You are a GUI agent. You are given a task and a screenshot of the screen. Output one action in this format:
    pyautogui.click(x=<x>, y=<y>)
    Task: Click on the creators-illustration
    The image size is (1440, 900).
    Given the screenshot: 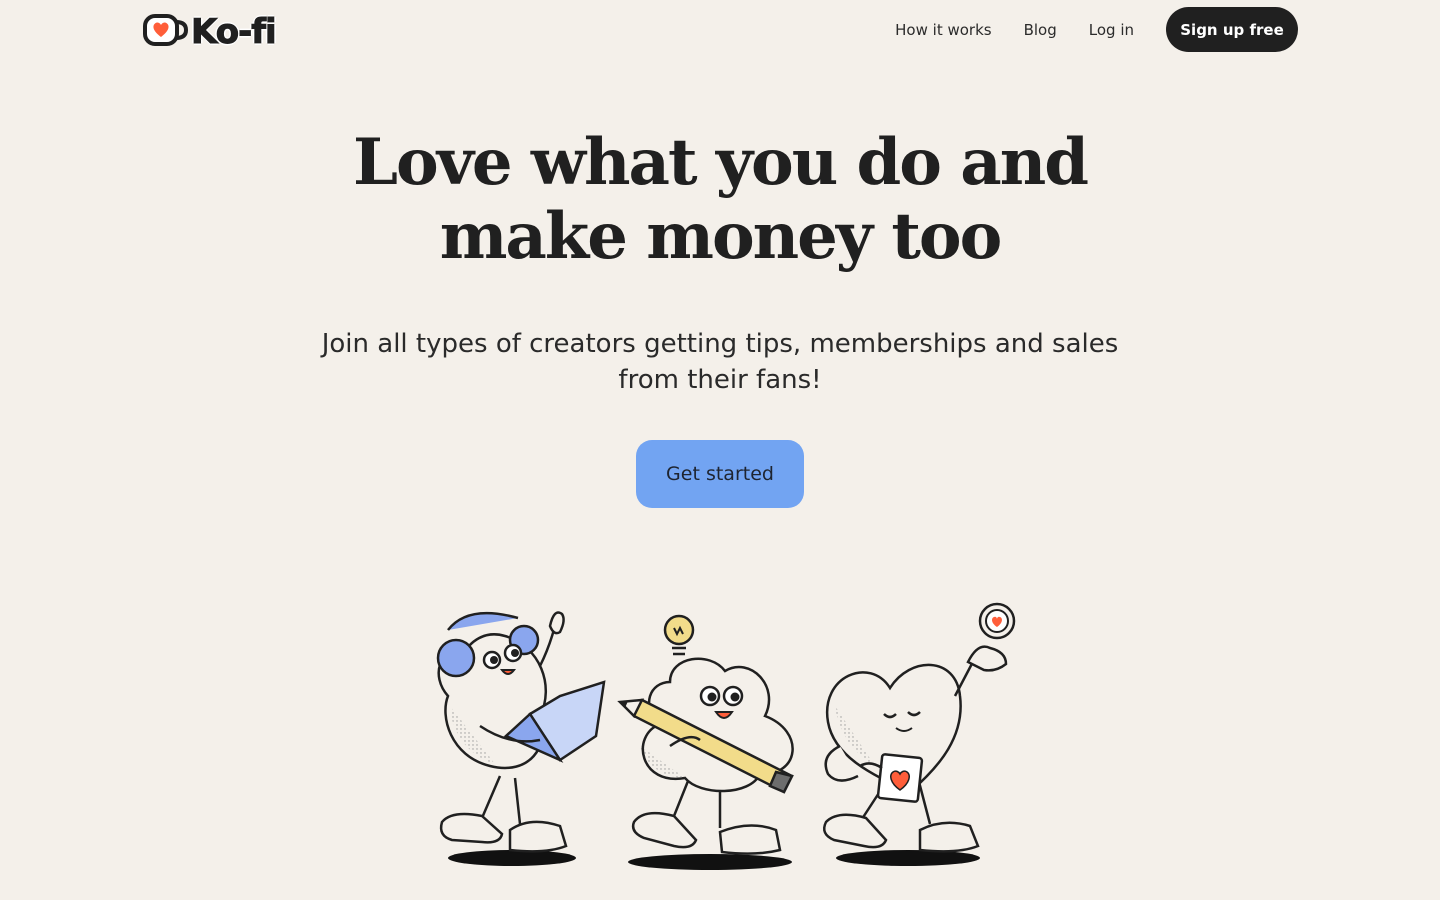 What is the action you would take?
    pyautogui.click(x=725, y=741)
    